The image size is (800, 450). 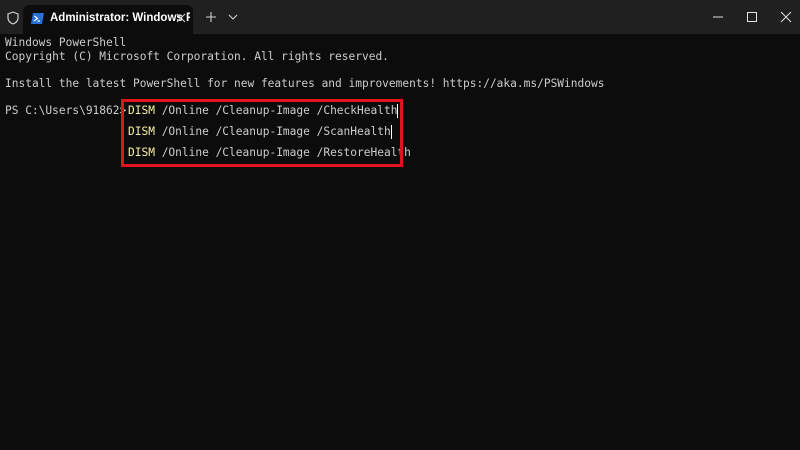 I want to click on powershell-icon, so click(x=37, y=18).